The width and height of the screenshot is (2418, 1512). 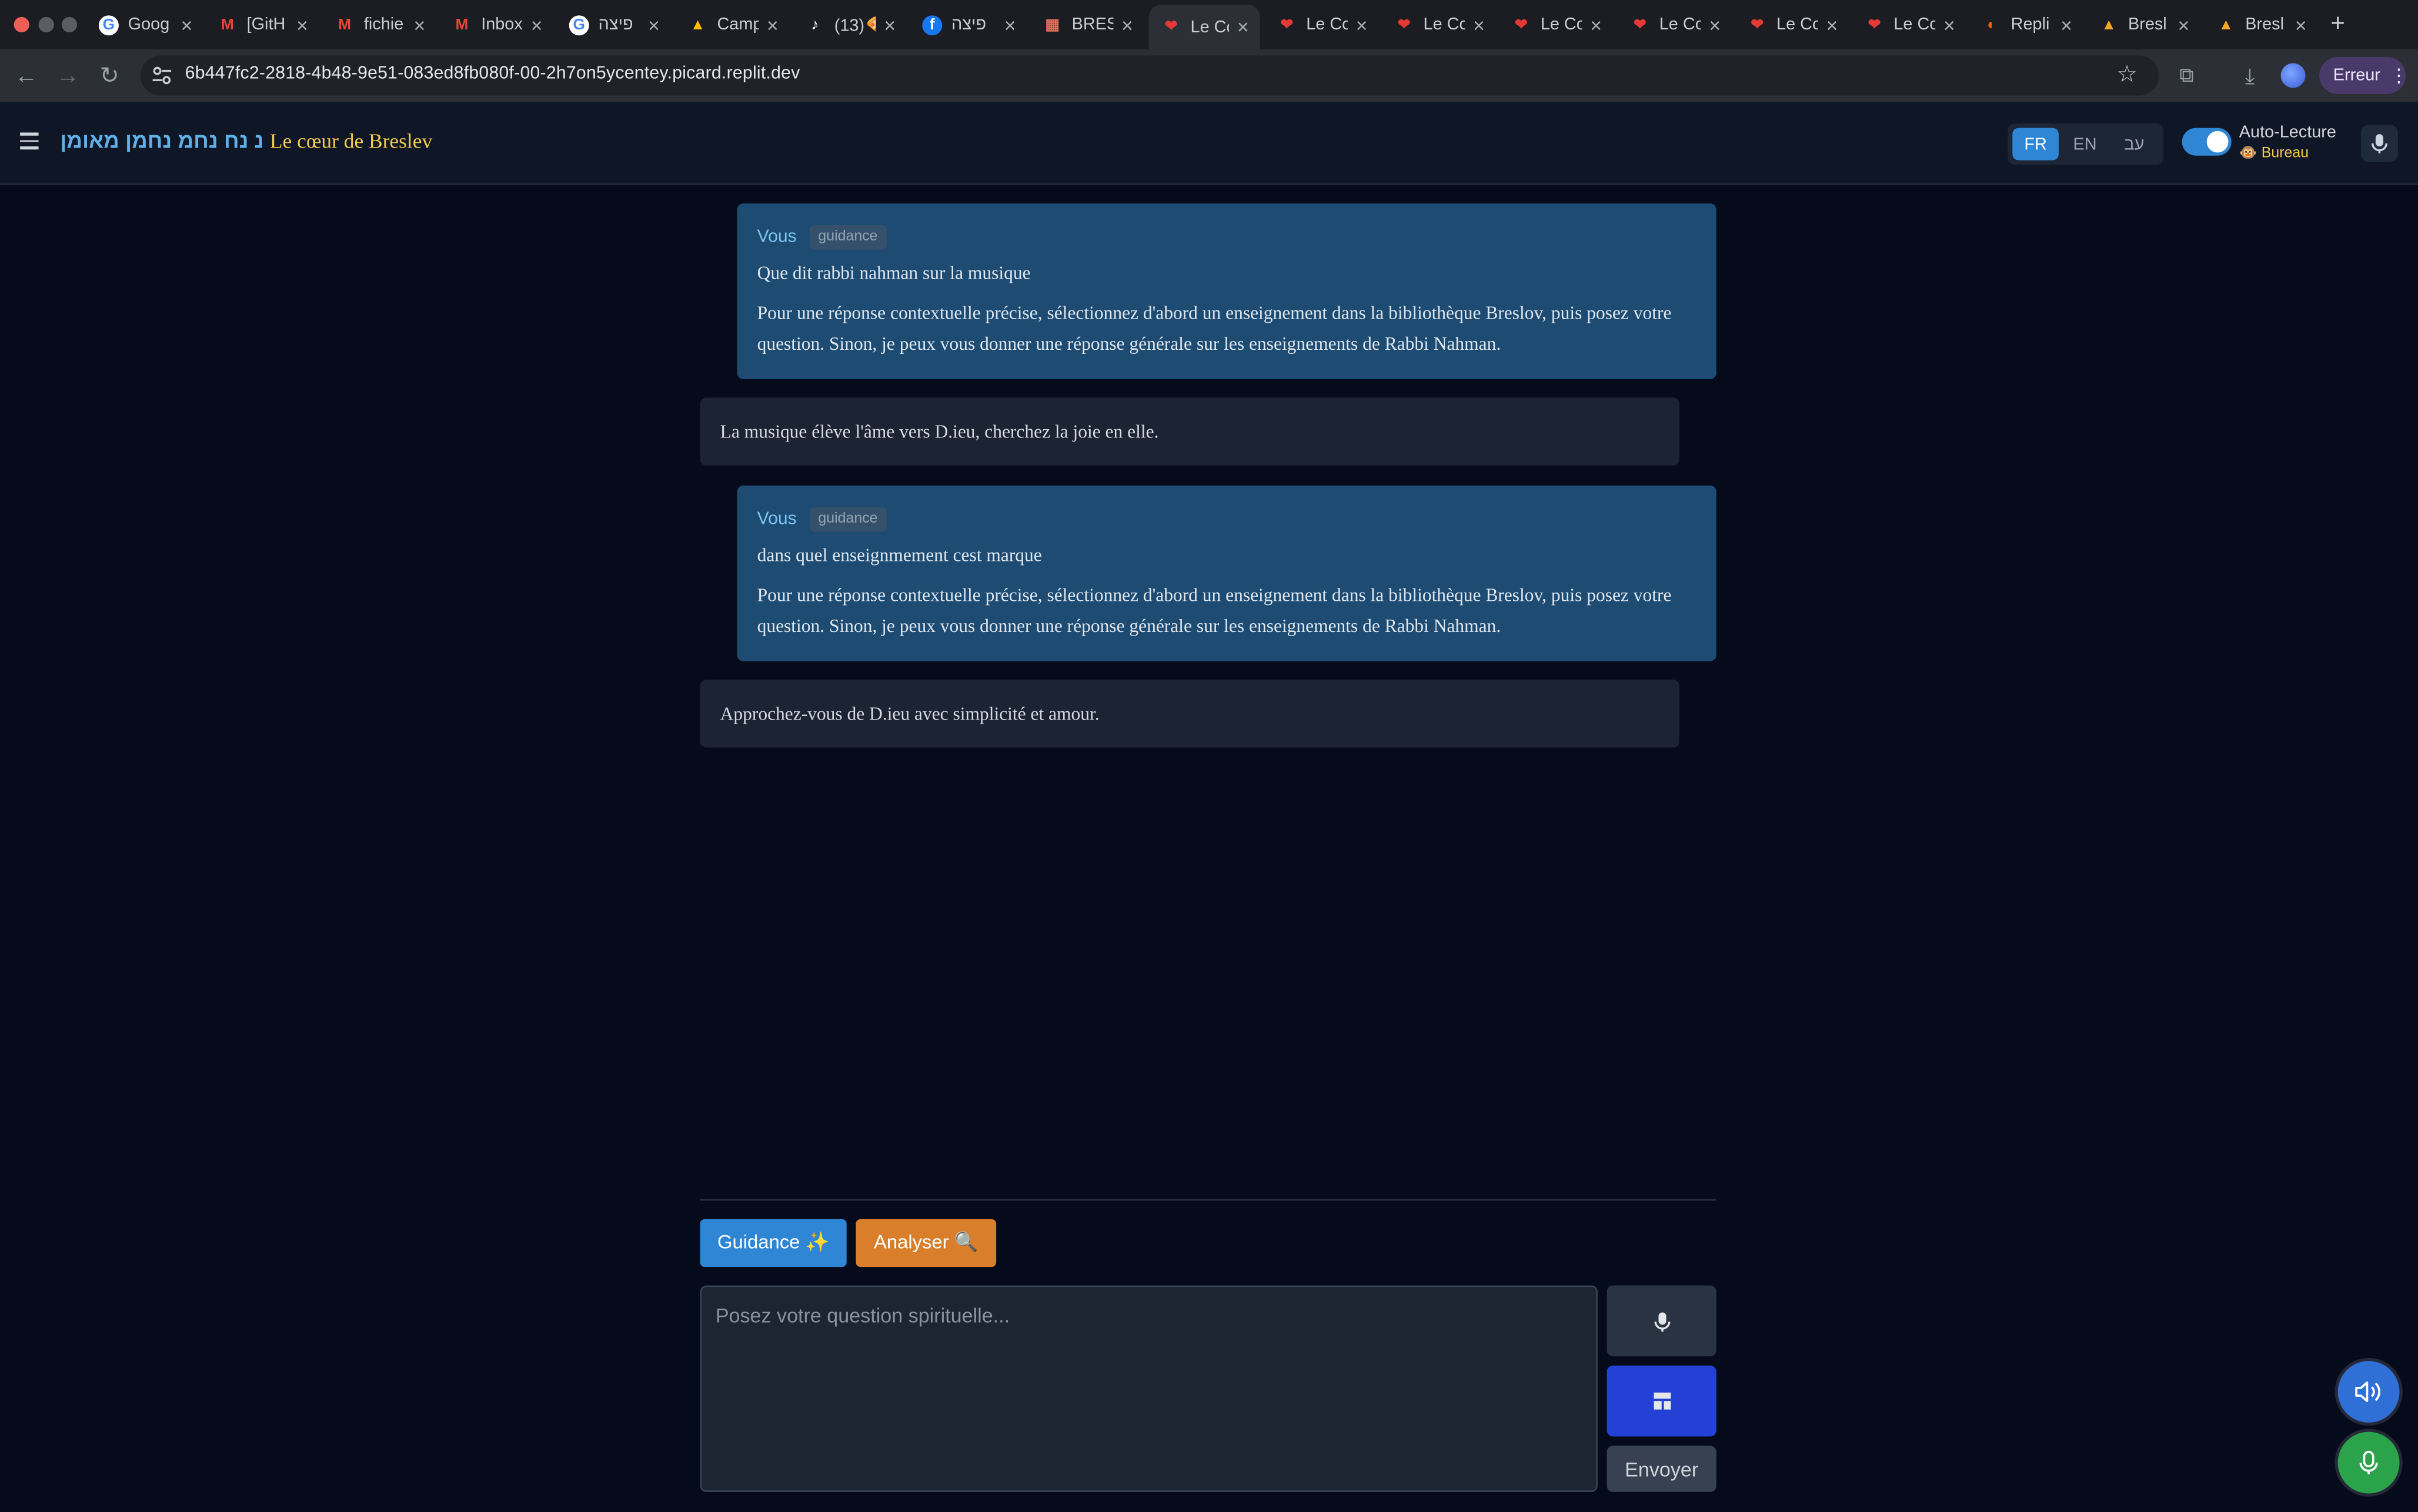 What do you see at coordinates (162, 141) in the screenshot?
I see `hebrew-title: נ נח נחמ נחמן מאומן` at bounding box center [162, 141].